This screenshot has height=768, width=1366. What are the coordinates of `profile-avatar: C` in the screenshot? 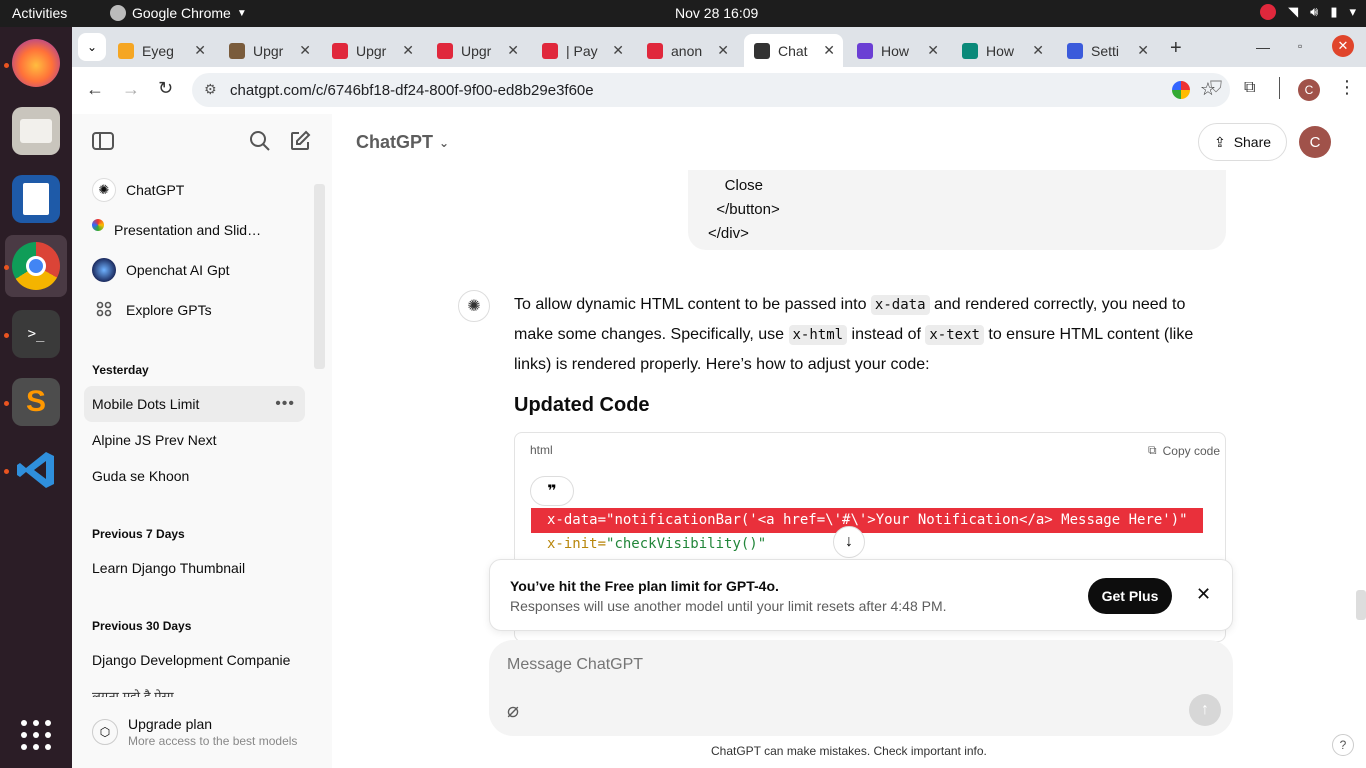 It's located at (1309, 90).